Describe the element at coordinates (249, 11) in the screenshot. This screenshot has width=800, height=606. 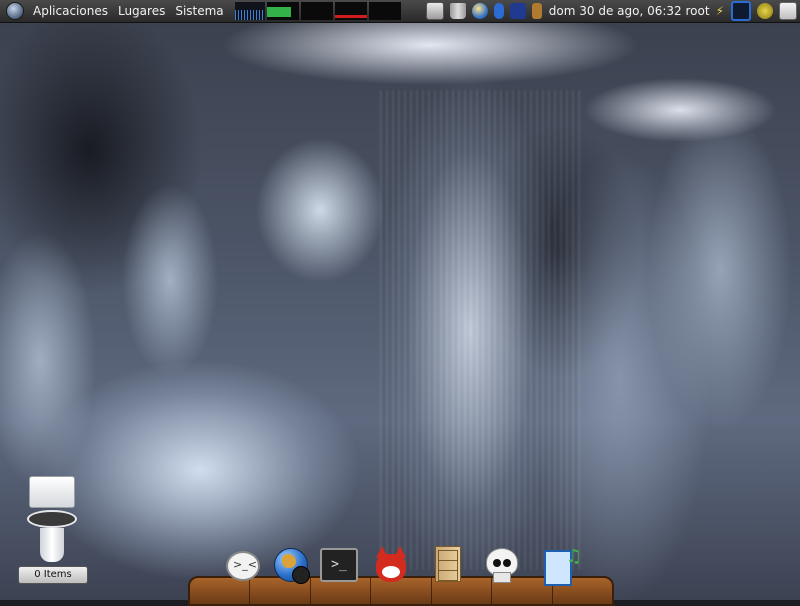
I see `network-monitor-graph` at that location.